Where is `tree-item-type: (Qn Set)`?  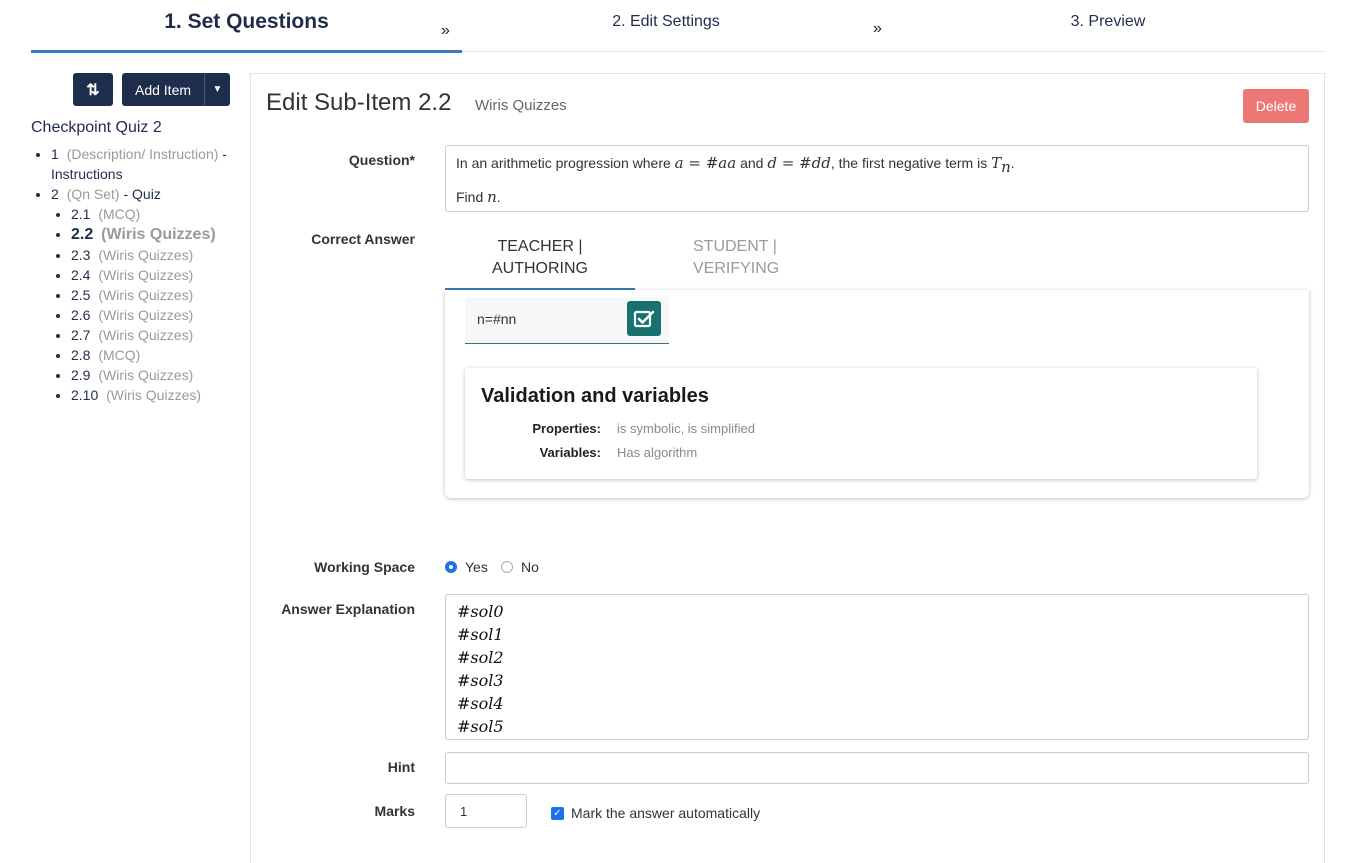
tree-item-type: (Qn Set) is located at coordinates (93, 194).